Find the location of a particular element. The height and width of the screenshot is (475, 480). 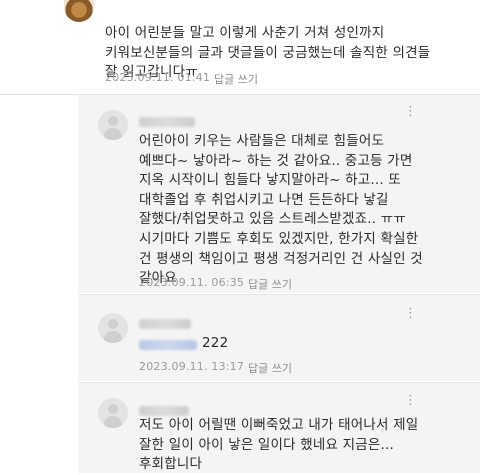

mention-tag is located at coordinates (168, 345).